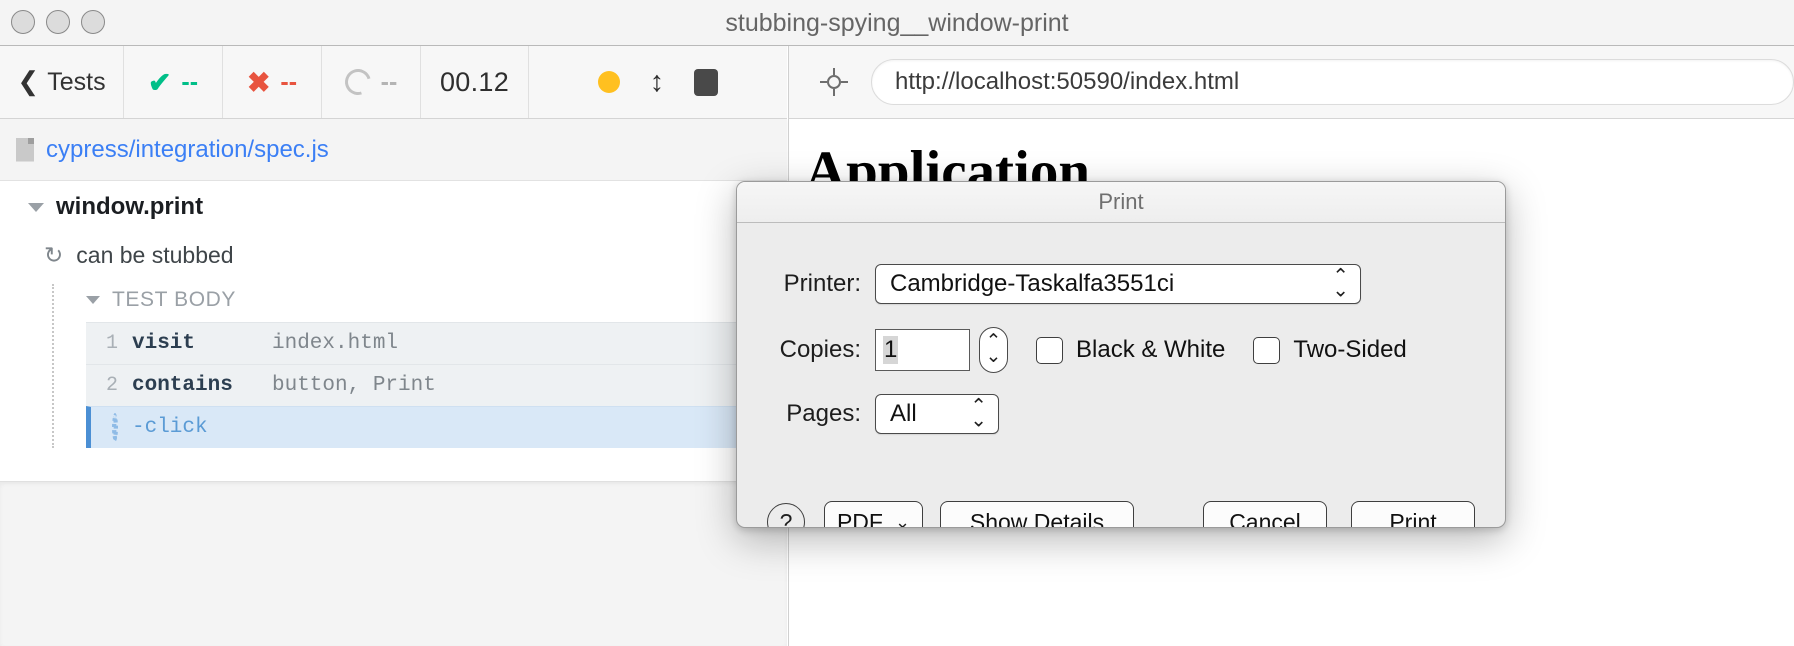 The image size is (1794, 646). I want to click on command-row-active: -click, so click(436, 427).